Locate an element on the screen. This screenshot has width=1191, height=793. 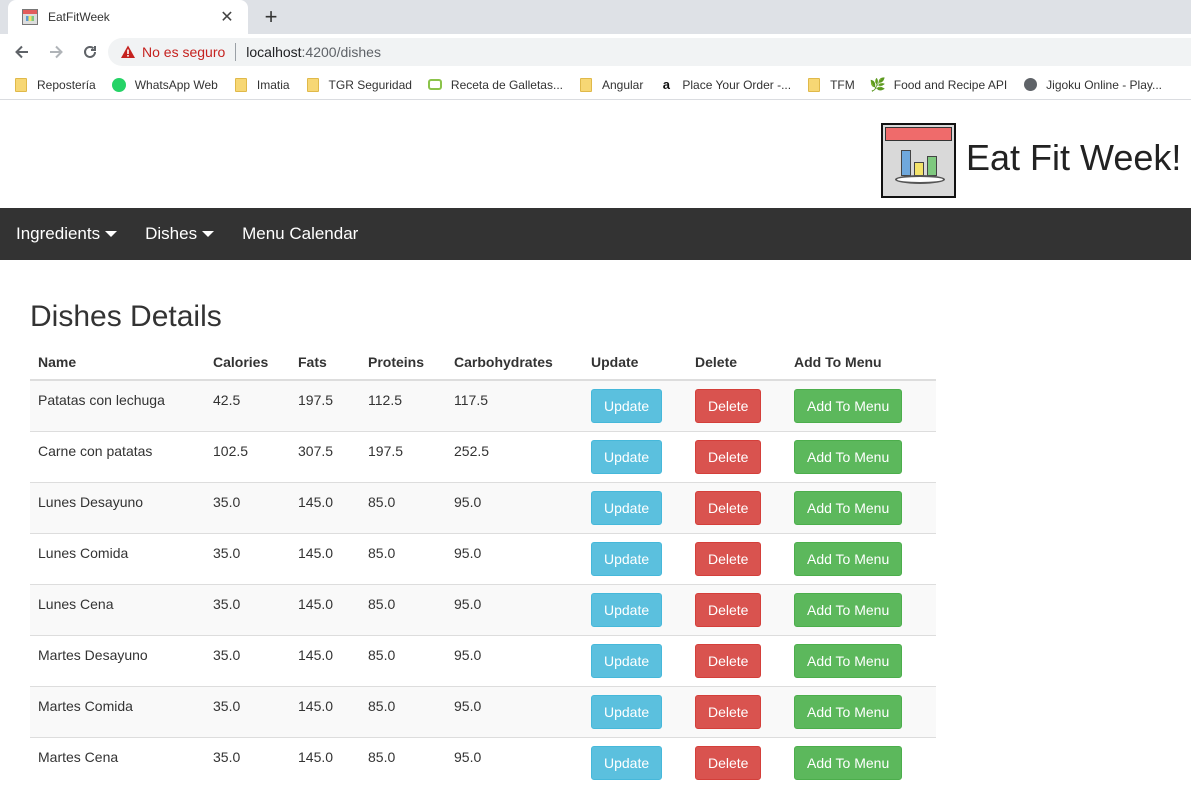
column-header: Carbohydrates is located at coordinates (514, 362).